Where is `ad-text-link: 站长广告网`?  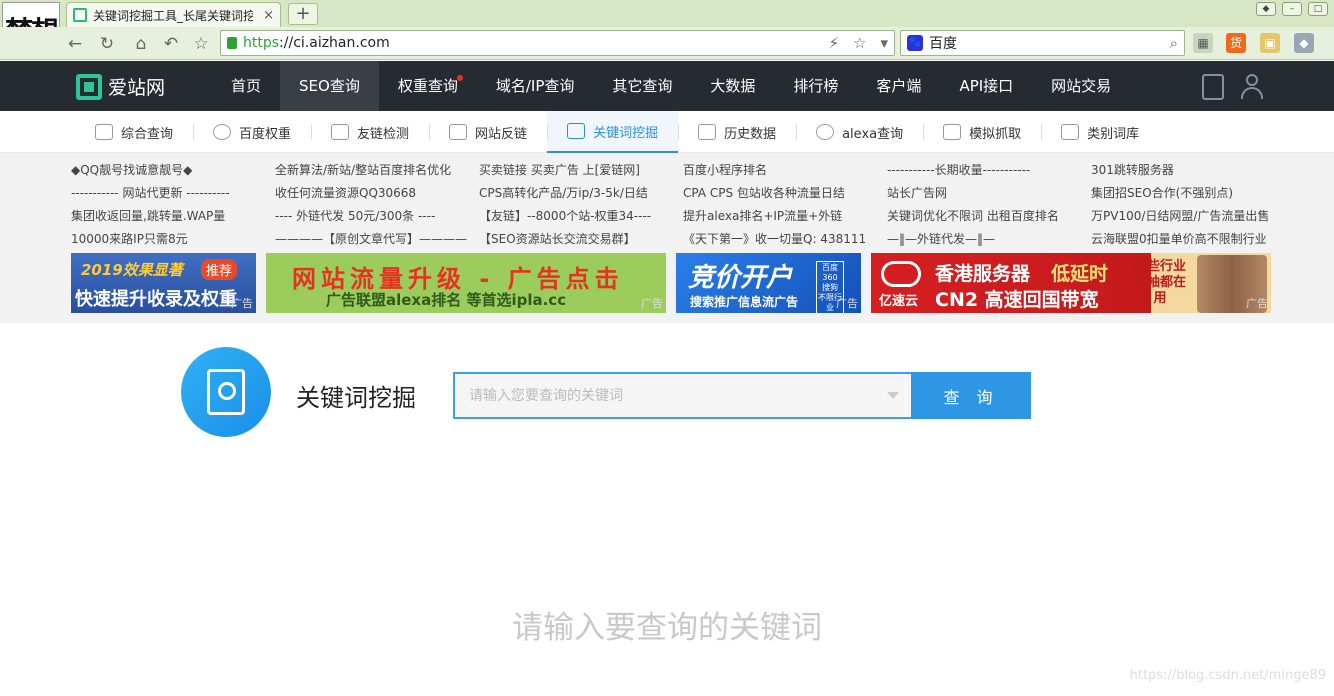
ad-text-link: 站长广告网 is located at coordinates (989, 193).